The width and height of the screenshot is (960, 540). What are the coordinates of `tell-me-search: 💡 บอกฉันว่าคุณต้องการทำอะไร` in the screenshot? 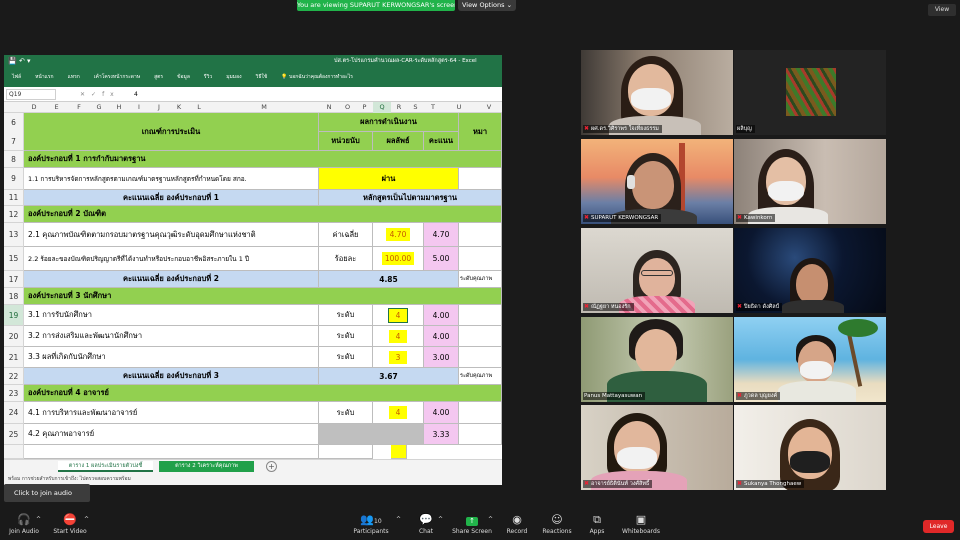 It's located at (317, 77).